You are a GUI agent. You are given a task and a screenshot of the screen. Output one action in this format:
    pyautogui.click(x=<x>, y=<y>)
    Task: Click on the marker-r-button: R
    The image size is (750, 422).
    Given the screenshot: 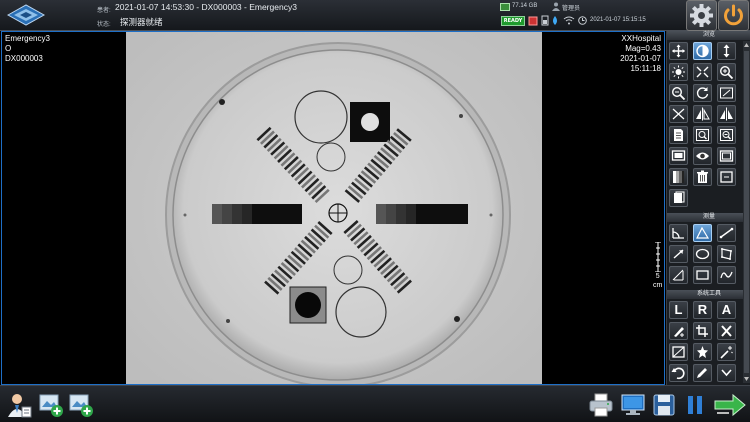 What is the action you would take?
    pyautogui.click(x=702, y=310)
    